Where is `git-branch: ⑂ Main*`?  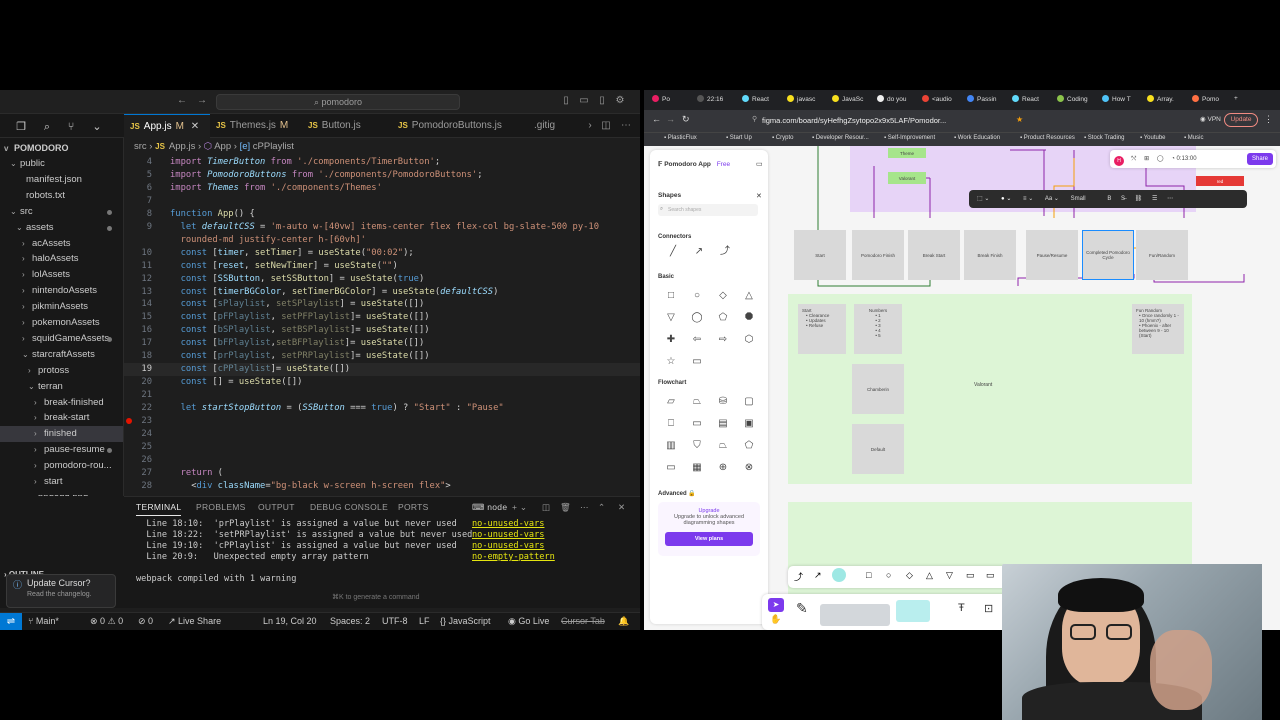 git-branch: ⑂ Main* is located at coordinates (43, 621).